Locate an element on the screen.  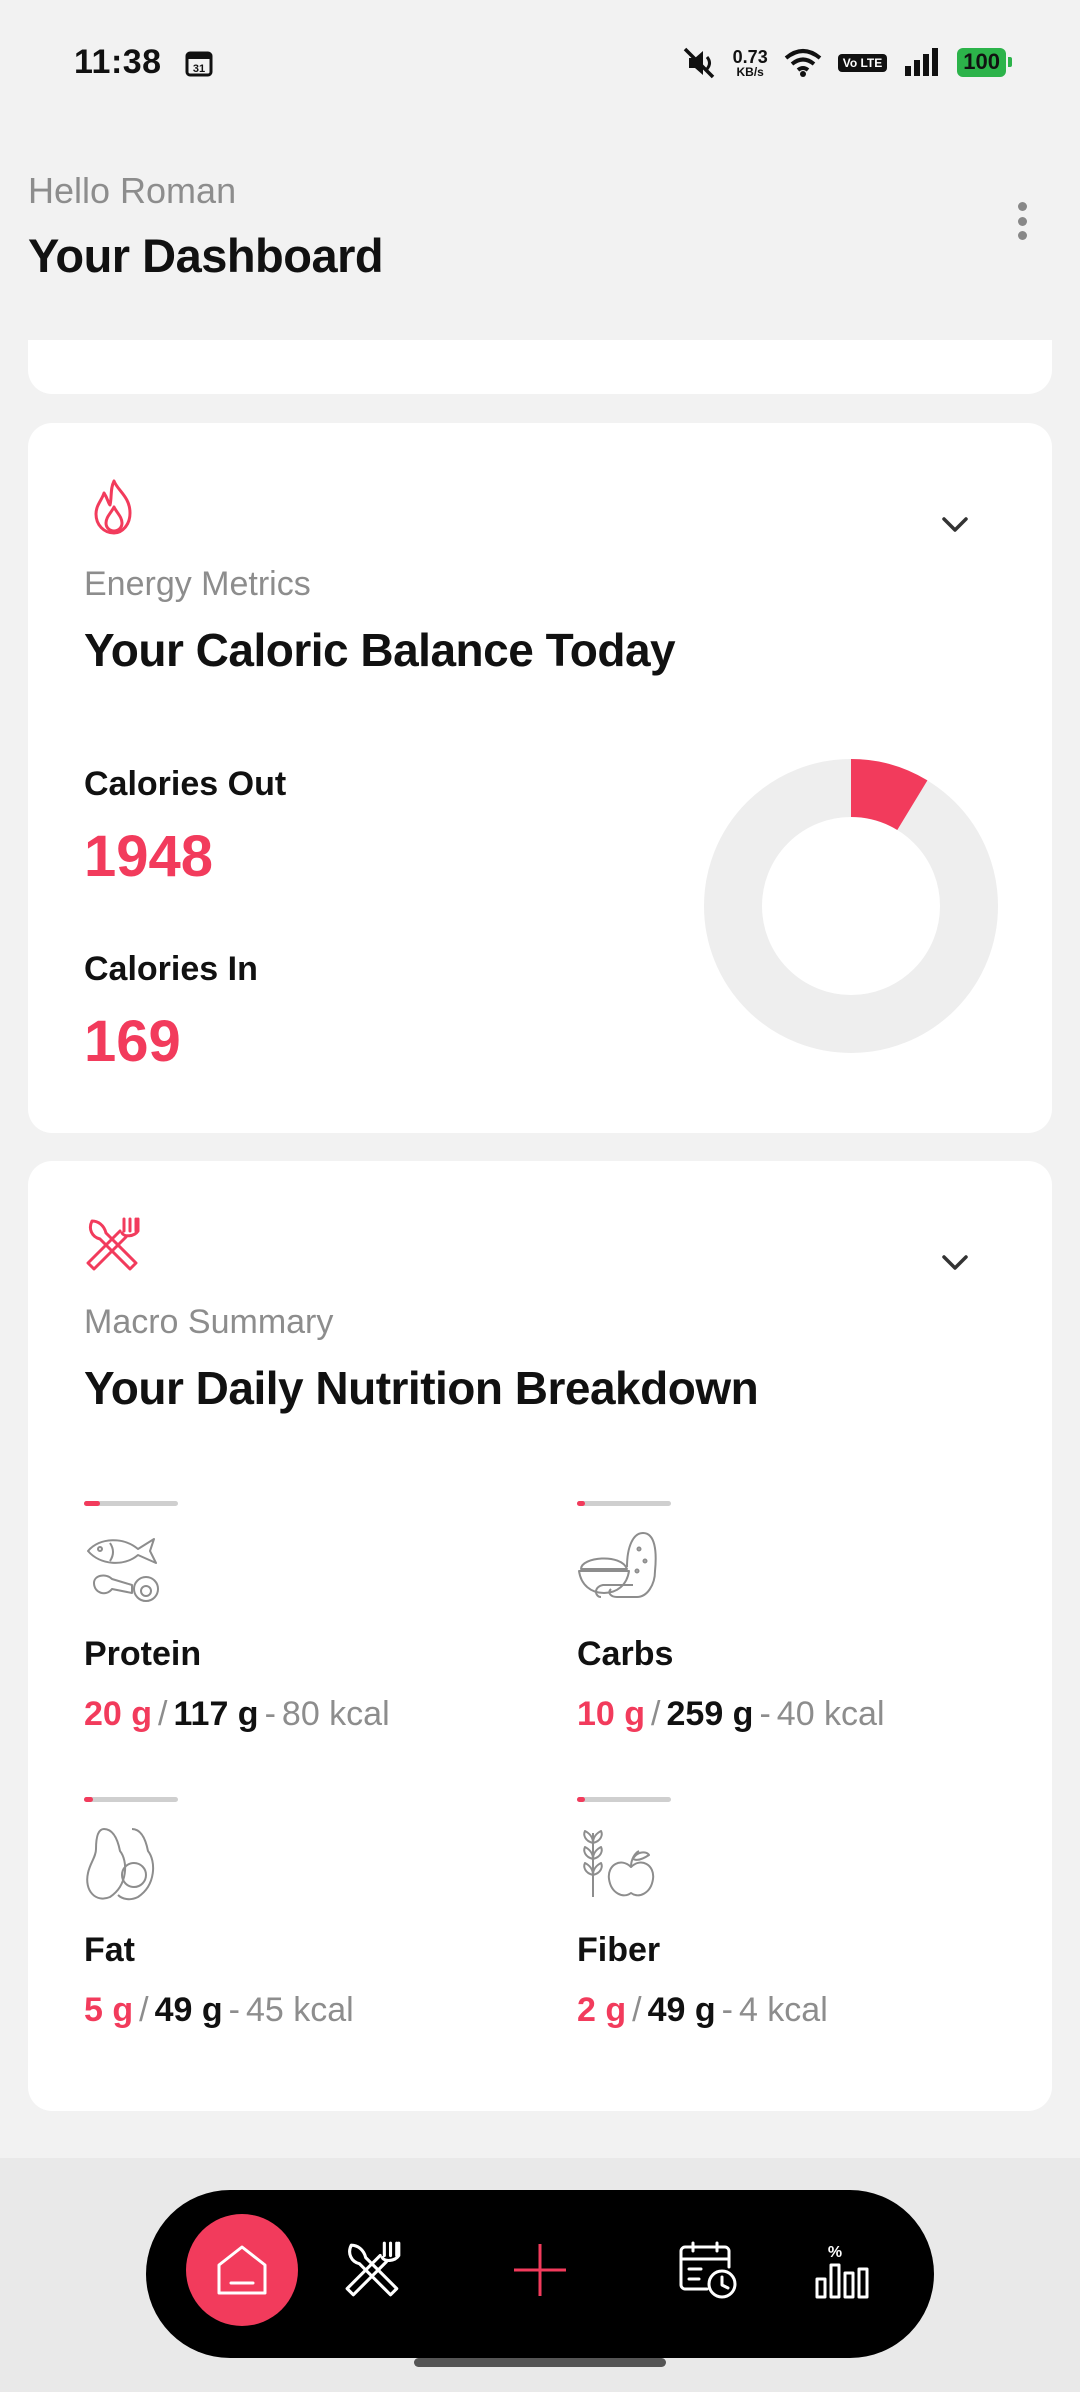
wheat-apple-icon is located at coordinates (619, 1863).